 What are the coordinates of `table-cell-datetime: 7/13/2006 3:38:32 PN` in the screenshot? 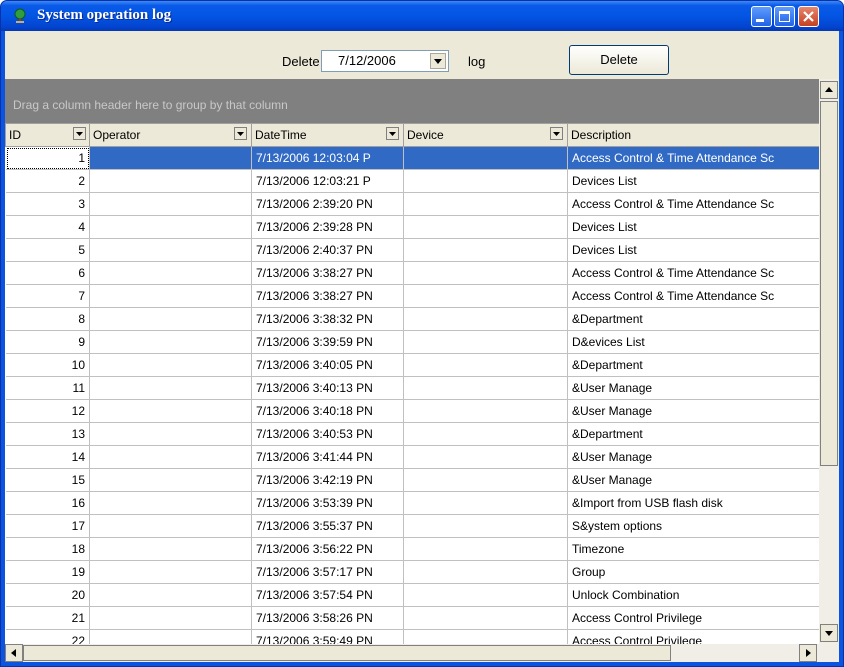 It's located at (327, 319).